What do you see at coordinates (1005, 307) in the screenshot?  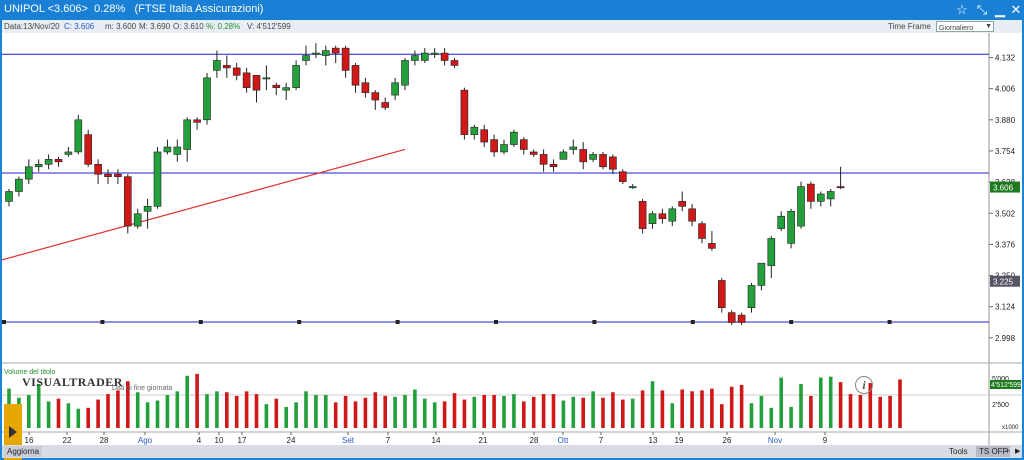 I see `price-tick-label: 3.124` at bounding box center [1005, 307].